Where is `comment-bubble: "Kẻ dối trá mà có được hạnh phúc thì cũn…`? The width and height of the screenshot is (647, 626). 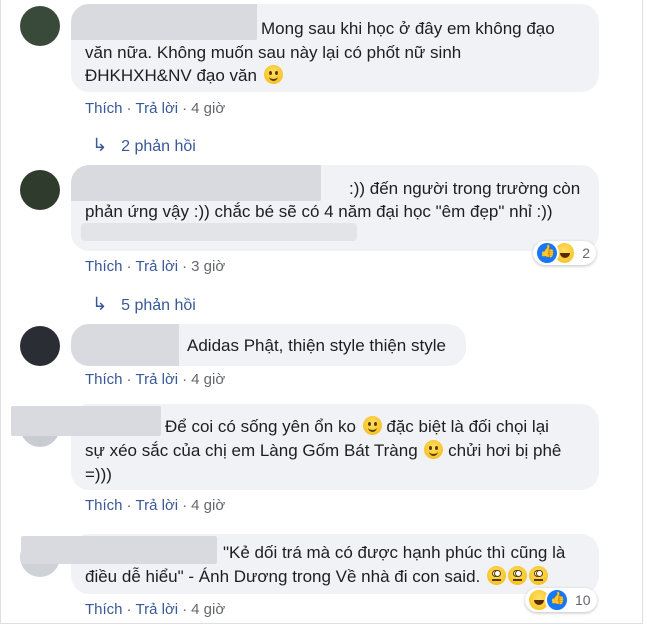
comment-bubble: "Kẻ dối trá mà có được hạnh phúc thì cũn… is located at coordinates (310, 564).